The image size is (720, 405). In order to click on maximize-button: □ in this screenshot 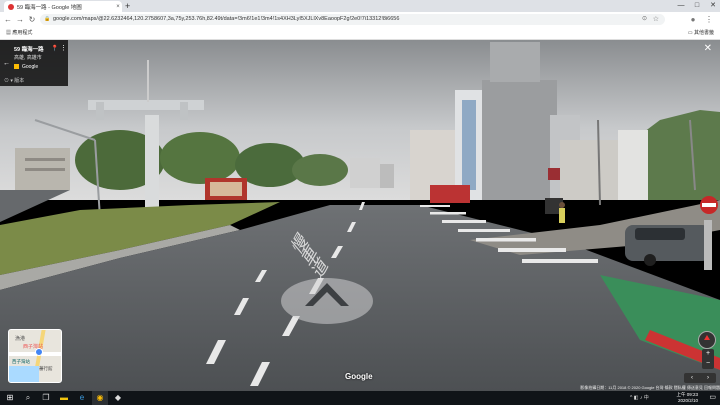, I will do `click(697, 6)`.